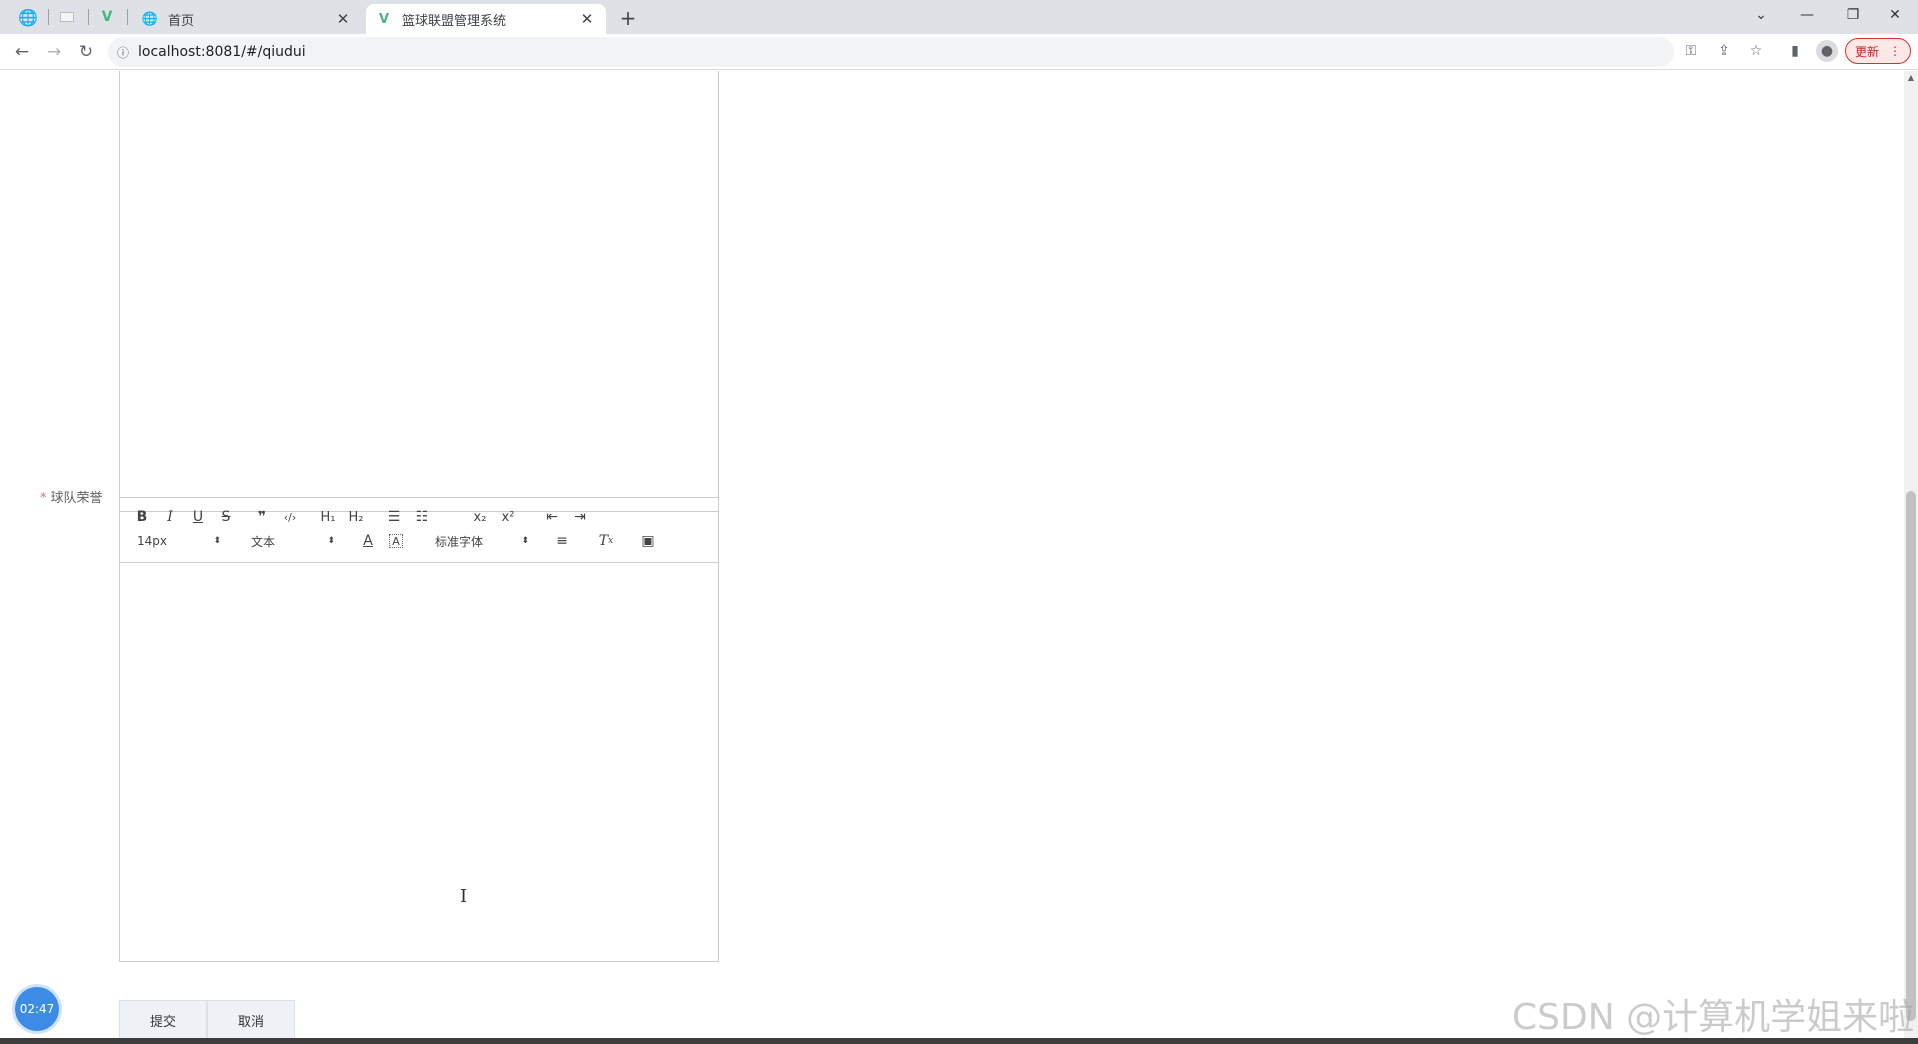 Image resolution: width=1918 pixels, height=1044 pixels. I want to click on restore-icon: ❐, so click(1853, 15).